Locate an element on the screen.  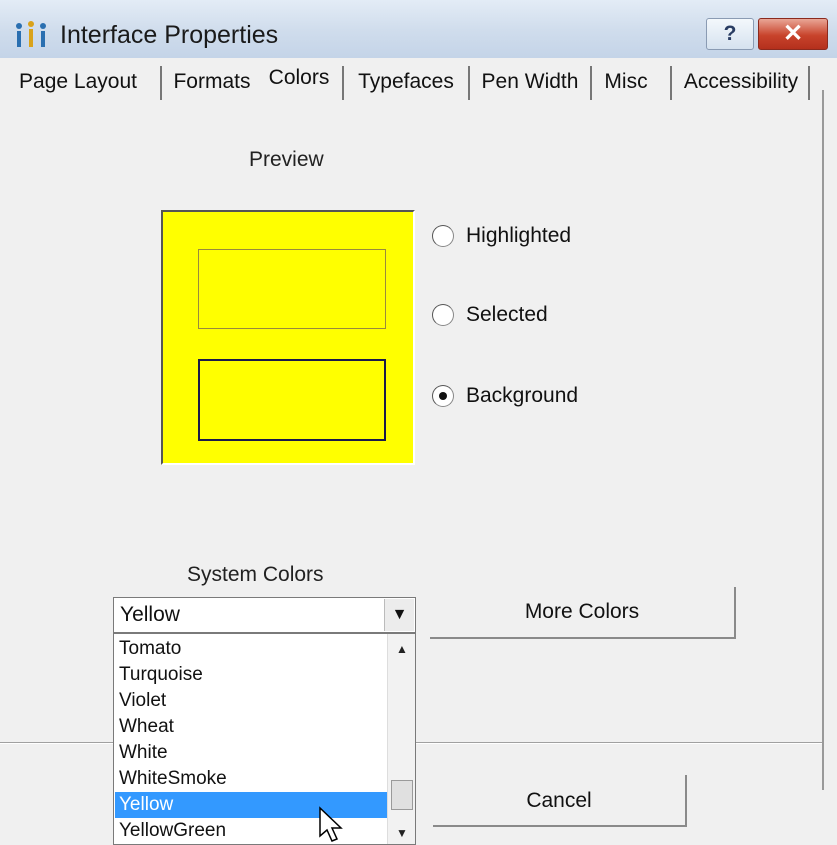
radio-selected: Selected is located at coordinates (490, 315).